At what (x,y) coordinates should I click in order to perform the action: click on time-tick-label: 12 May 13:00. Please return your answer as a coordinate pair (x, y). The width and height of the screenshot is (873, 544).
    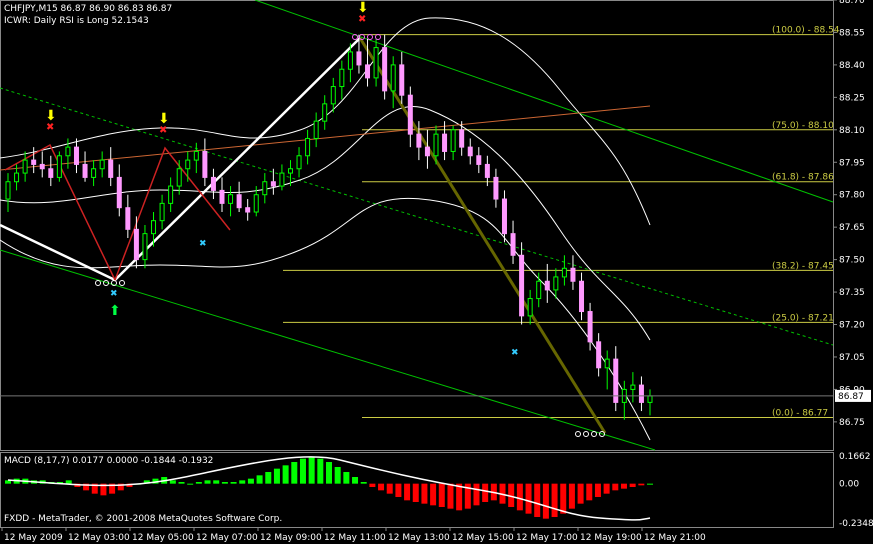
    Looking at the image, I should click on (419, 538).